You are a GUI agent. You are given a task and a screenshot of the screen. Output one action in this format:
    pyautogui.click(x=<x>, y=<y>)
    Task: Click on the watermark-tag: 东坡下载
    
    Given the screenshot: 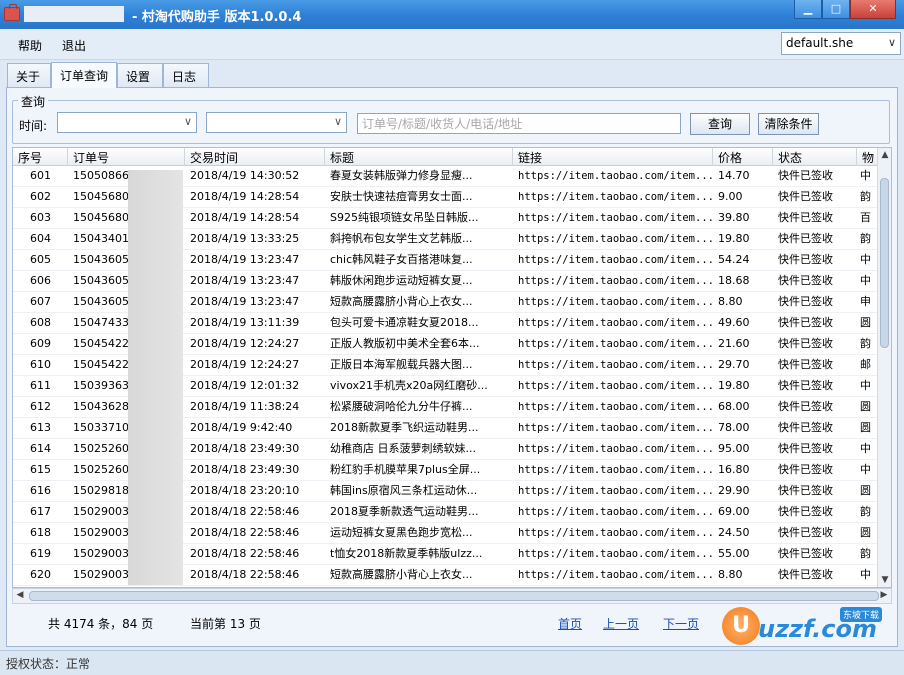 What is the action you would take?
    pyautogui.click(x=861, y=614)
    